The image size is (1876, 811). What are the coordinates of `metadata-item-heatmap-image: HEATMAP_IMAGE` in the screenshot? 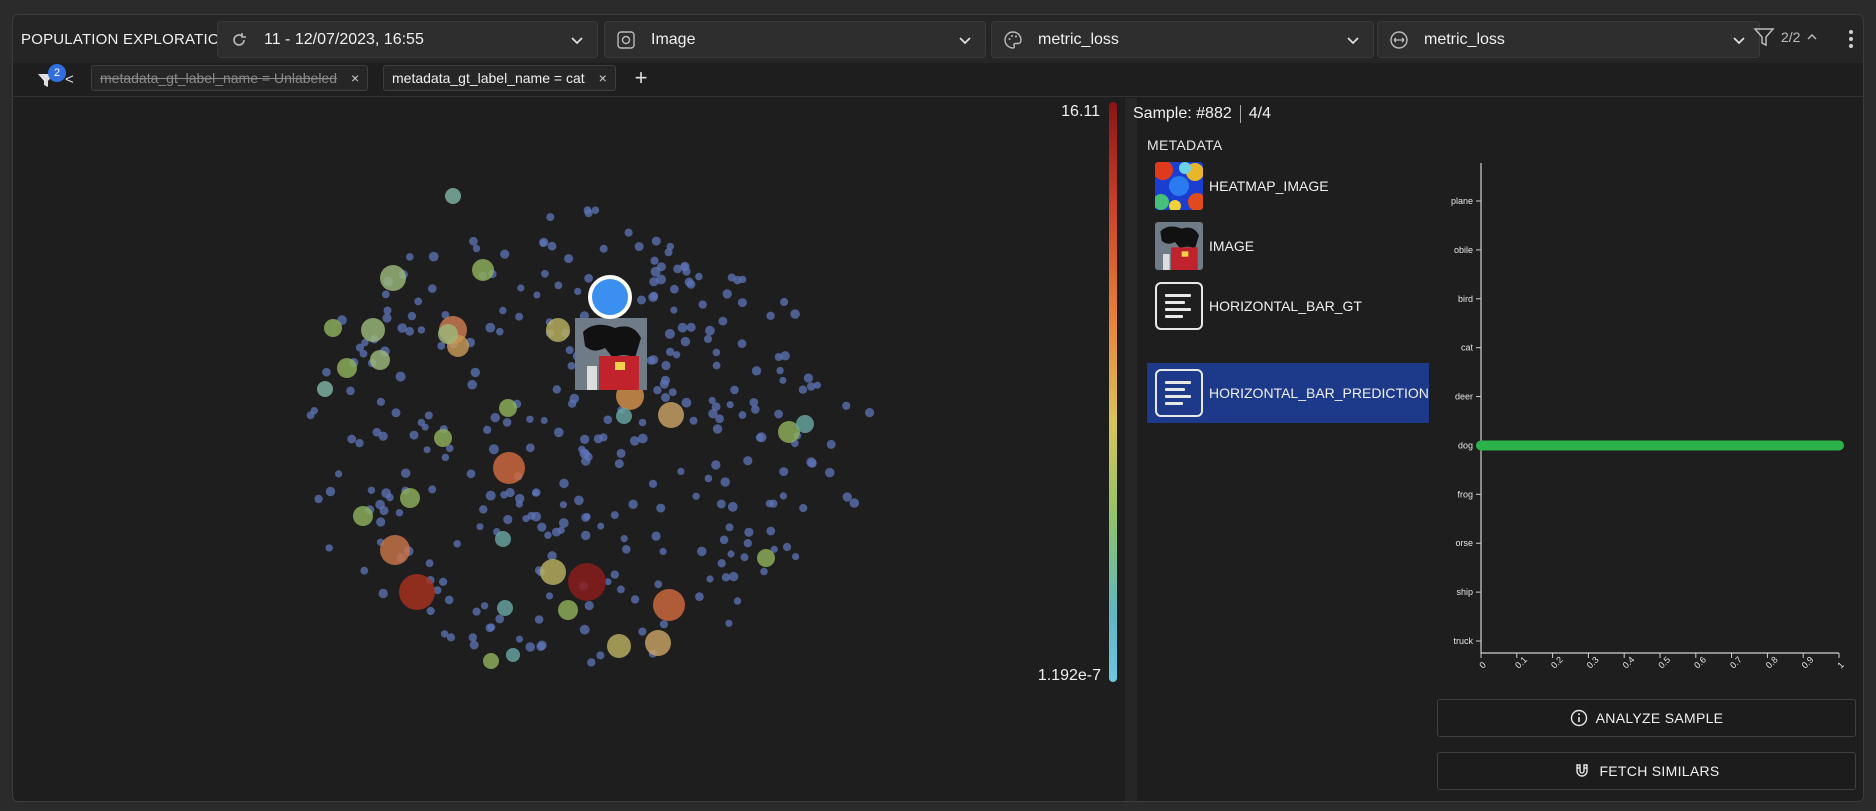 It's located at (1288, 186).